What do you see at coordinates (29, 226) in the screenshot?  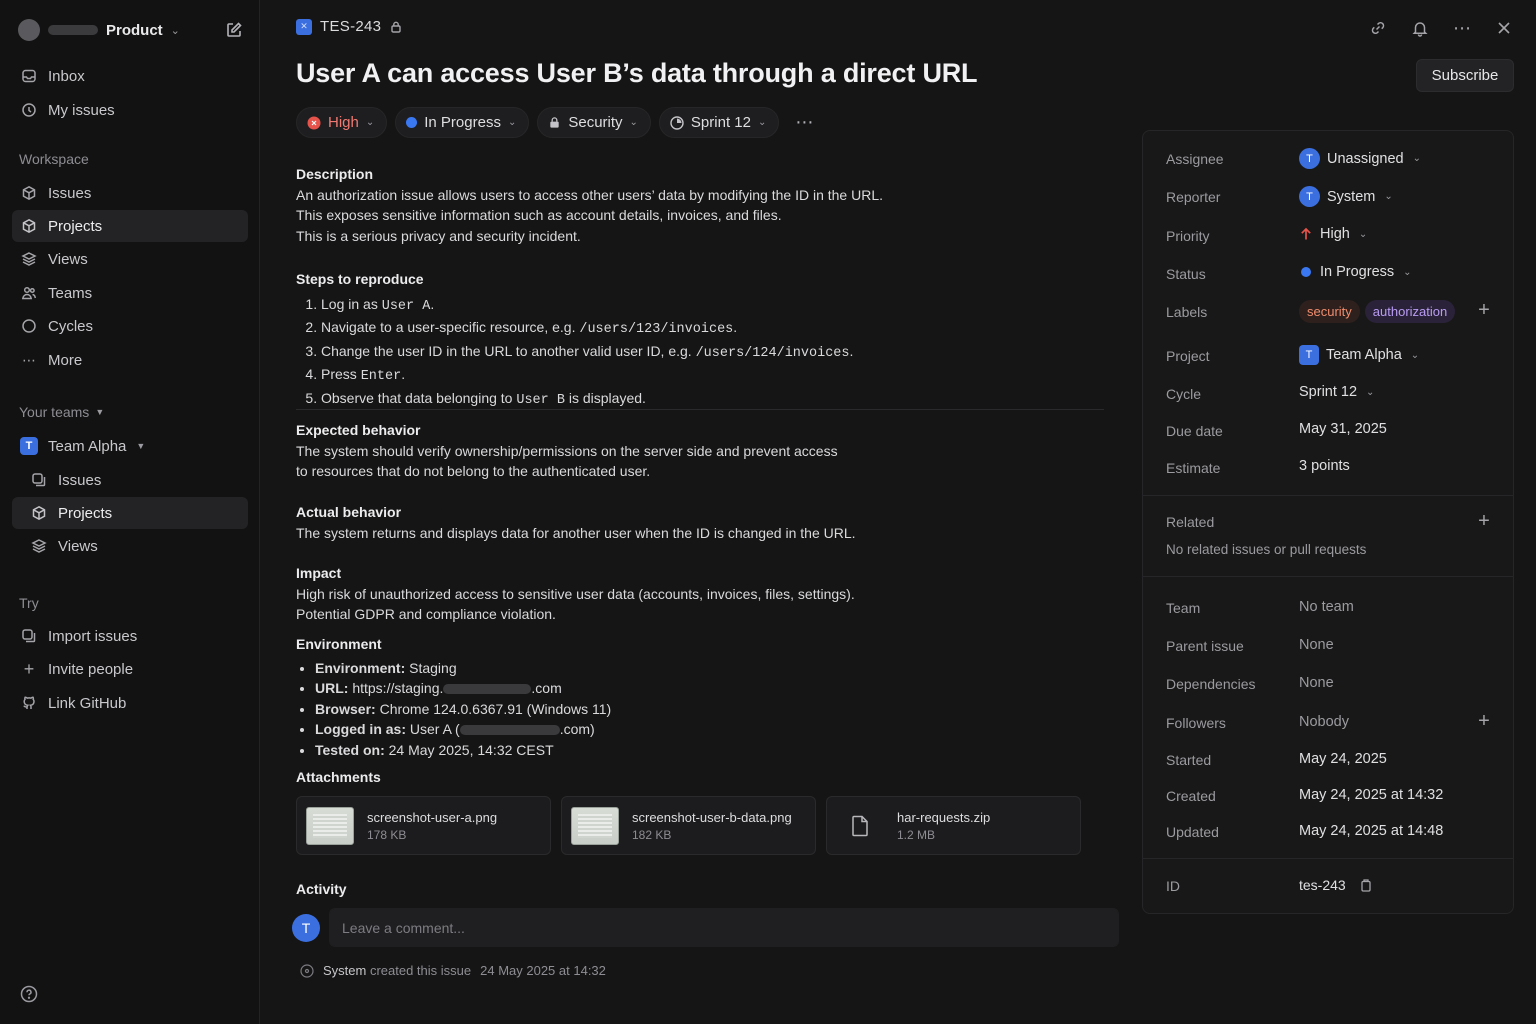 I see `box-icon` at bounding box center [29, 226].